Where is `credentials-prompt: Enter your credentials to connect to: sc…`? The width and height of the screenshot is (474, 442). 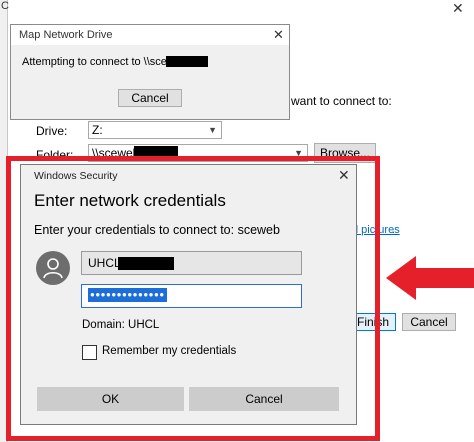 credentials-prompt: Enter your credentials to connect to: sc… is located at coordinates (157, 230).